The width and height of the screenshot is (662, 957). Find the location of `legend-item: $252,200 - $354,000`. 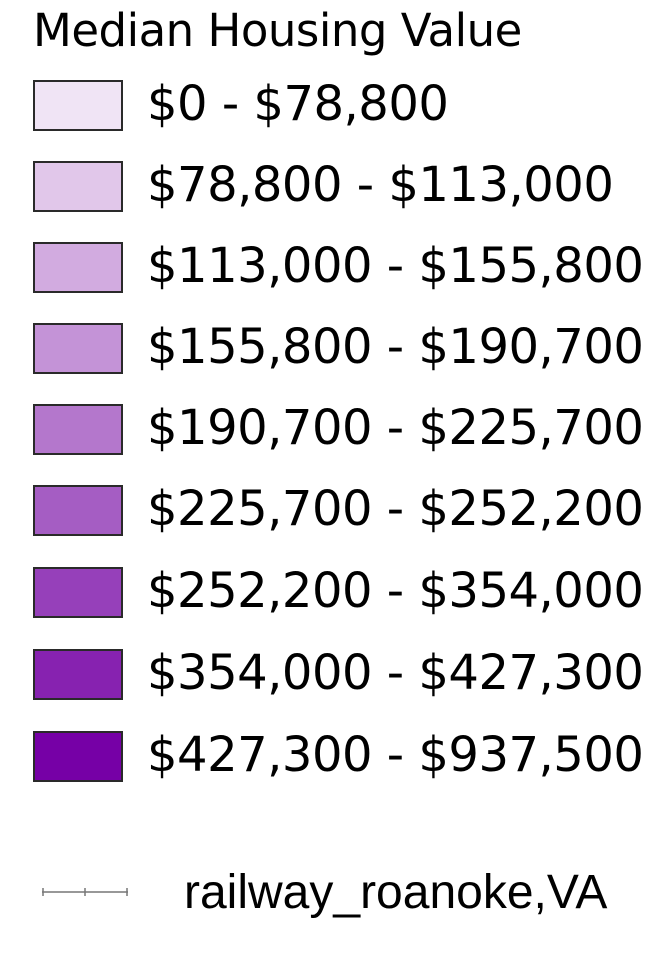

legend-item: $252,200 - $354,000 is located at coordinates (343, 595).